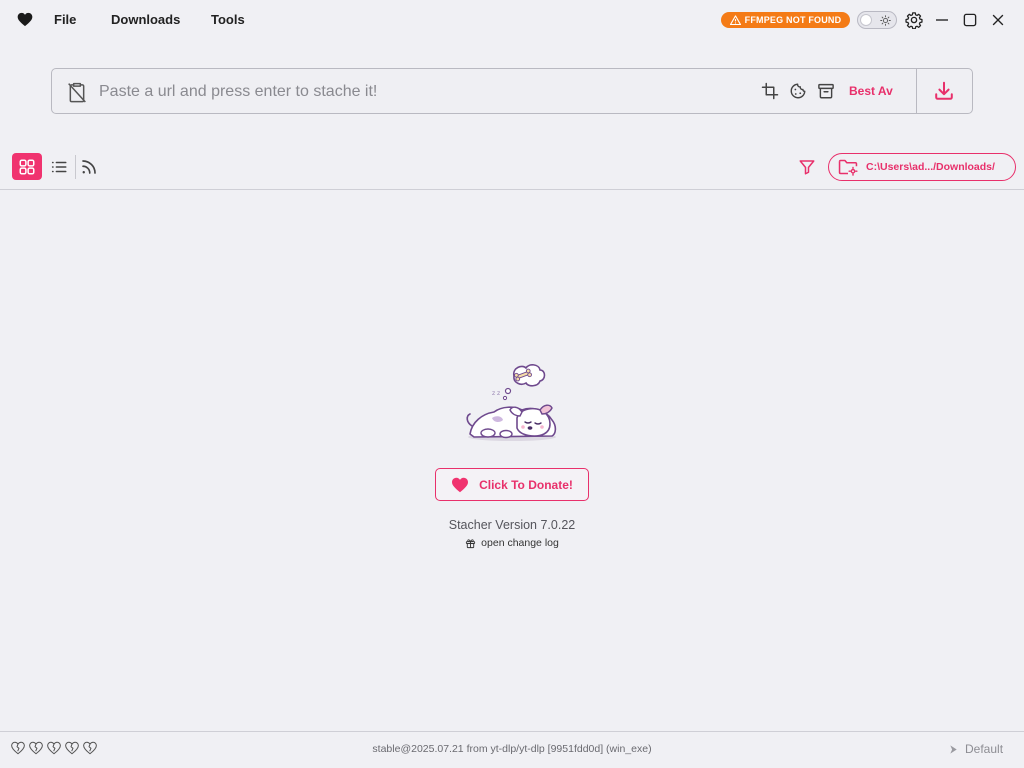 The height and width of the screenshot is (768, 1024). I want to click on sun-icon, so click(885, 20).